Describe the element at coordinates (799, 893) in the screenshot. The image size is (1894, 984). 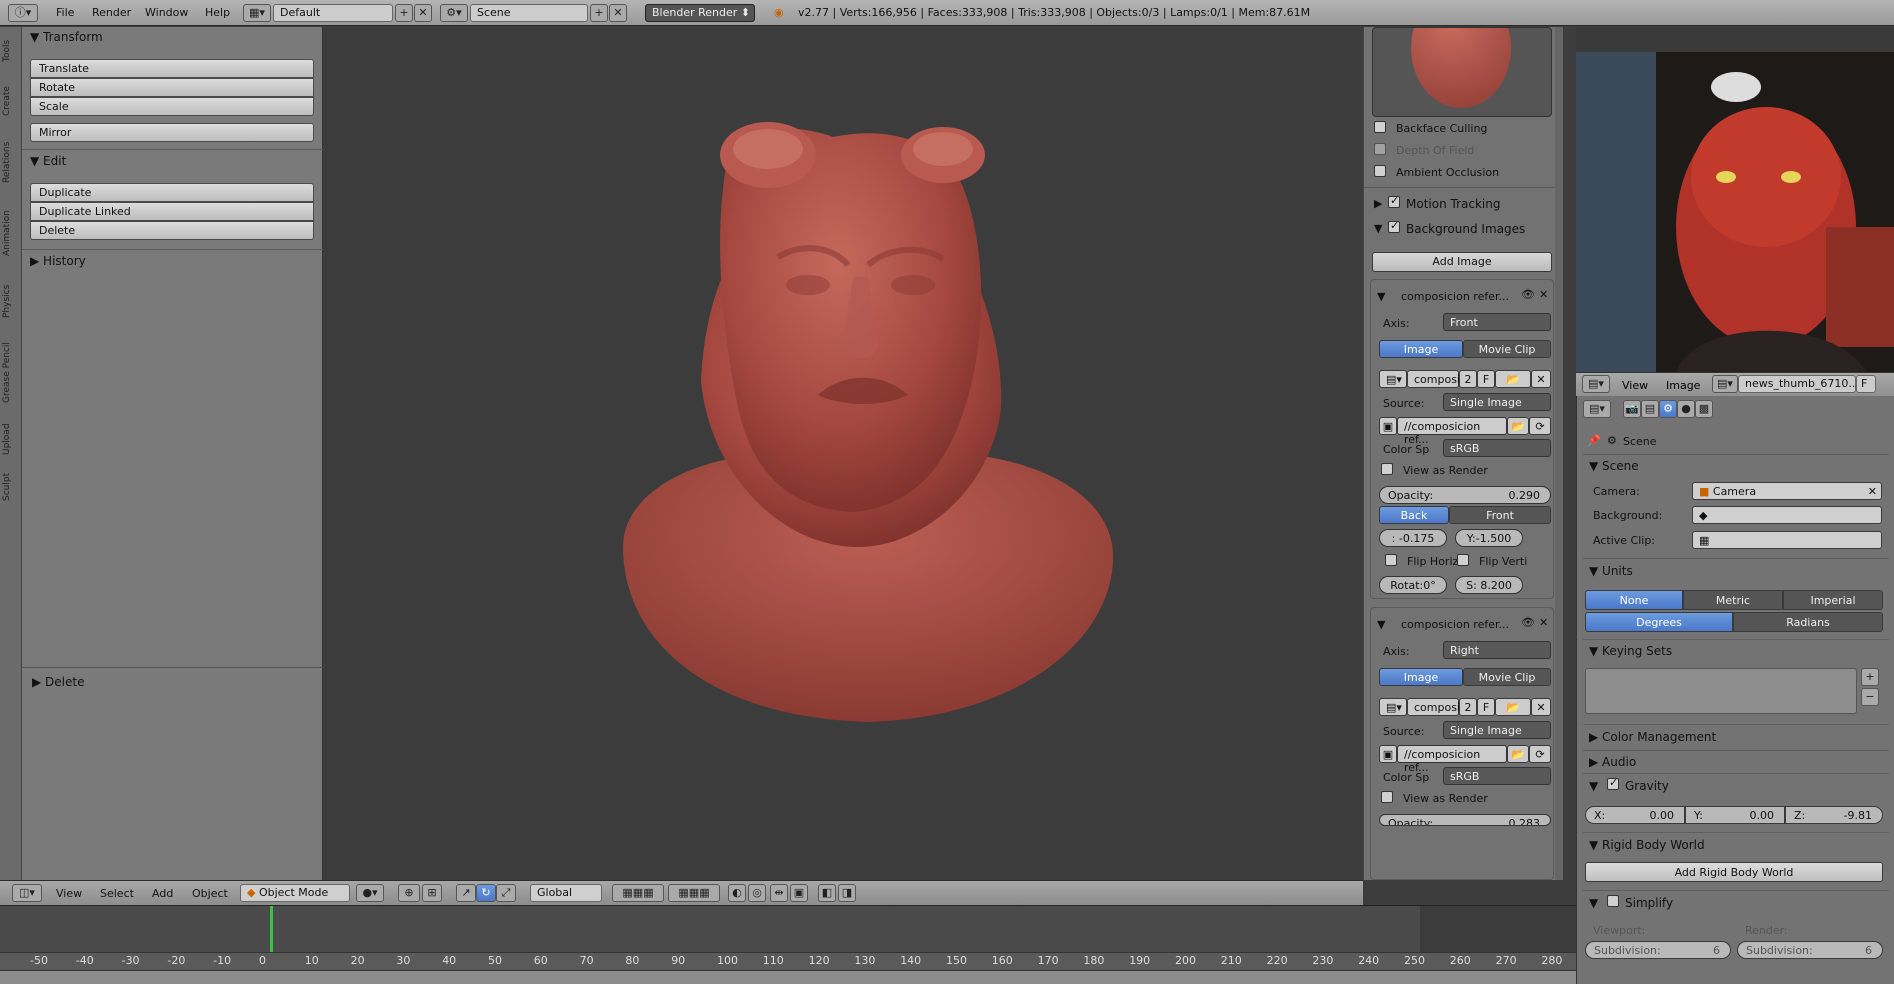
I see `snap-element-icon: ▣` at that location.